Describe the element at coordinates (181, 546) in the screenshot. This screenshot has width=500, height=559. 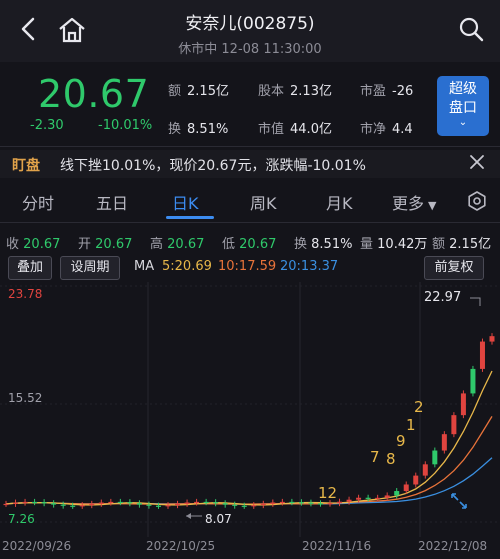
I see `x-axis-label-2: 2022/10/25` at that location.